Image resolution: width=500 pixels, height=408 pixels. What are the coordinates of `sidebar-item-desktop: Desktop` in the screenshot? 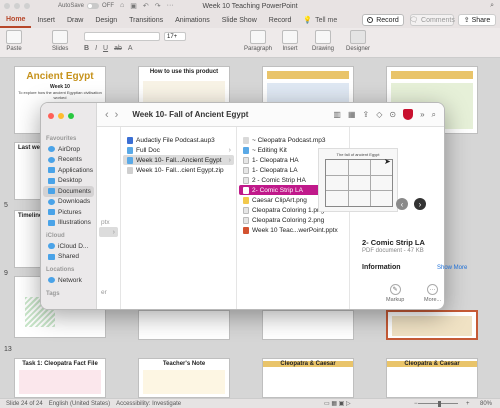 It's located at (68, 181).